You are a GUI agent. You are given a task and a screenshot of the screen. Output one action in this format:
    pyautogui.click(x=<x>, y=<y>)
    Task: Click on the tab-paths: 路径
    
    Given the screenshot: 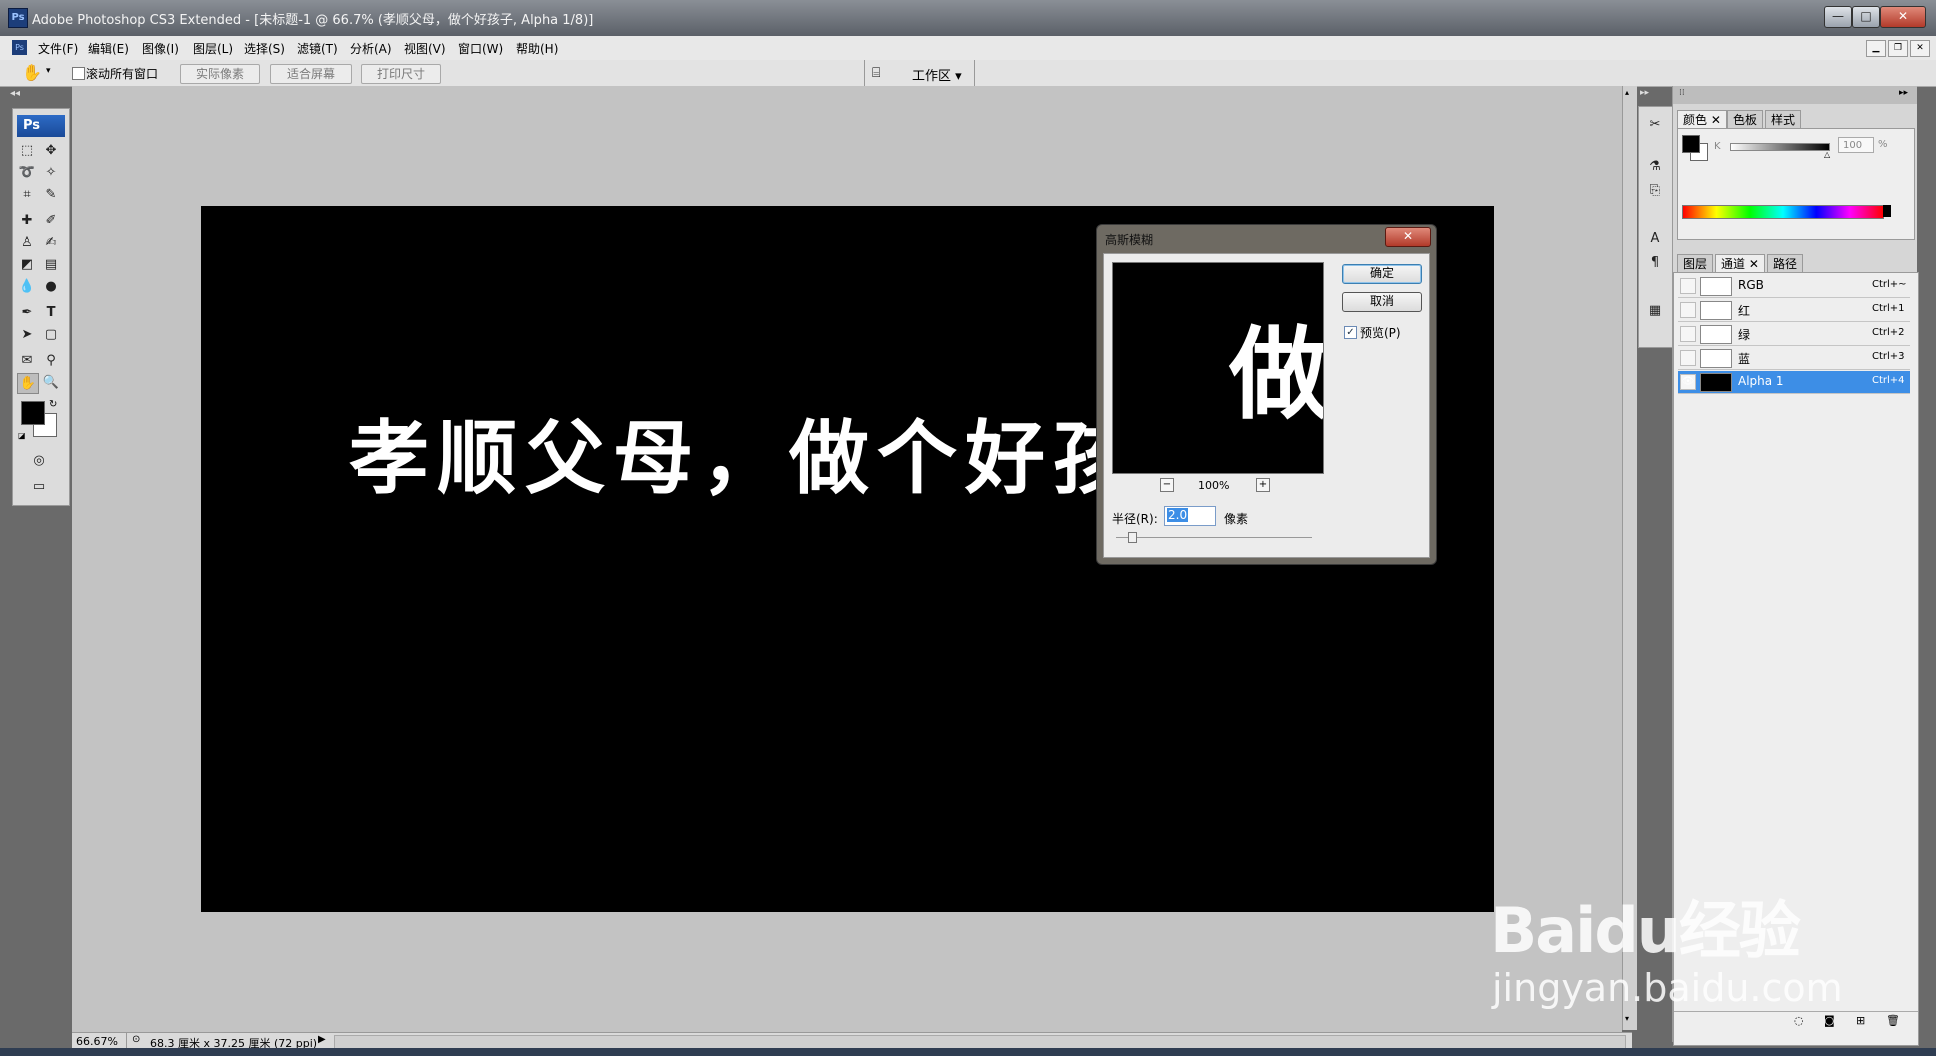 What is the action you would take?
    pyautogui.click(x=1785, y=263)
    